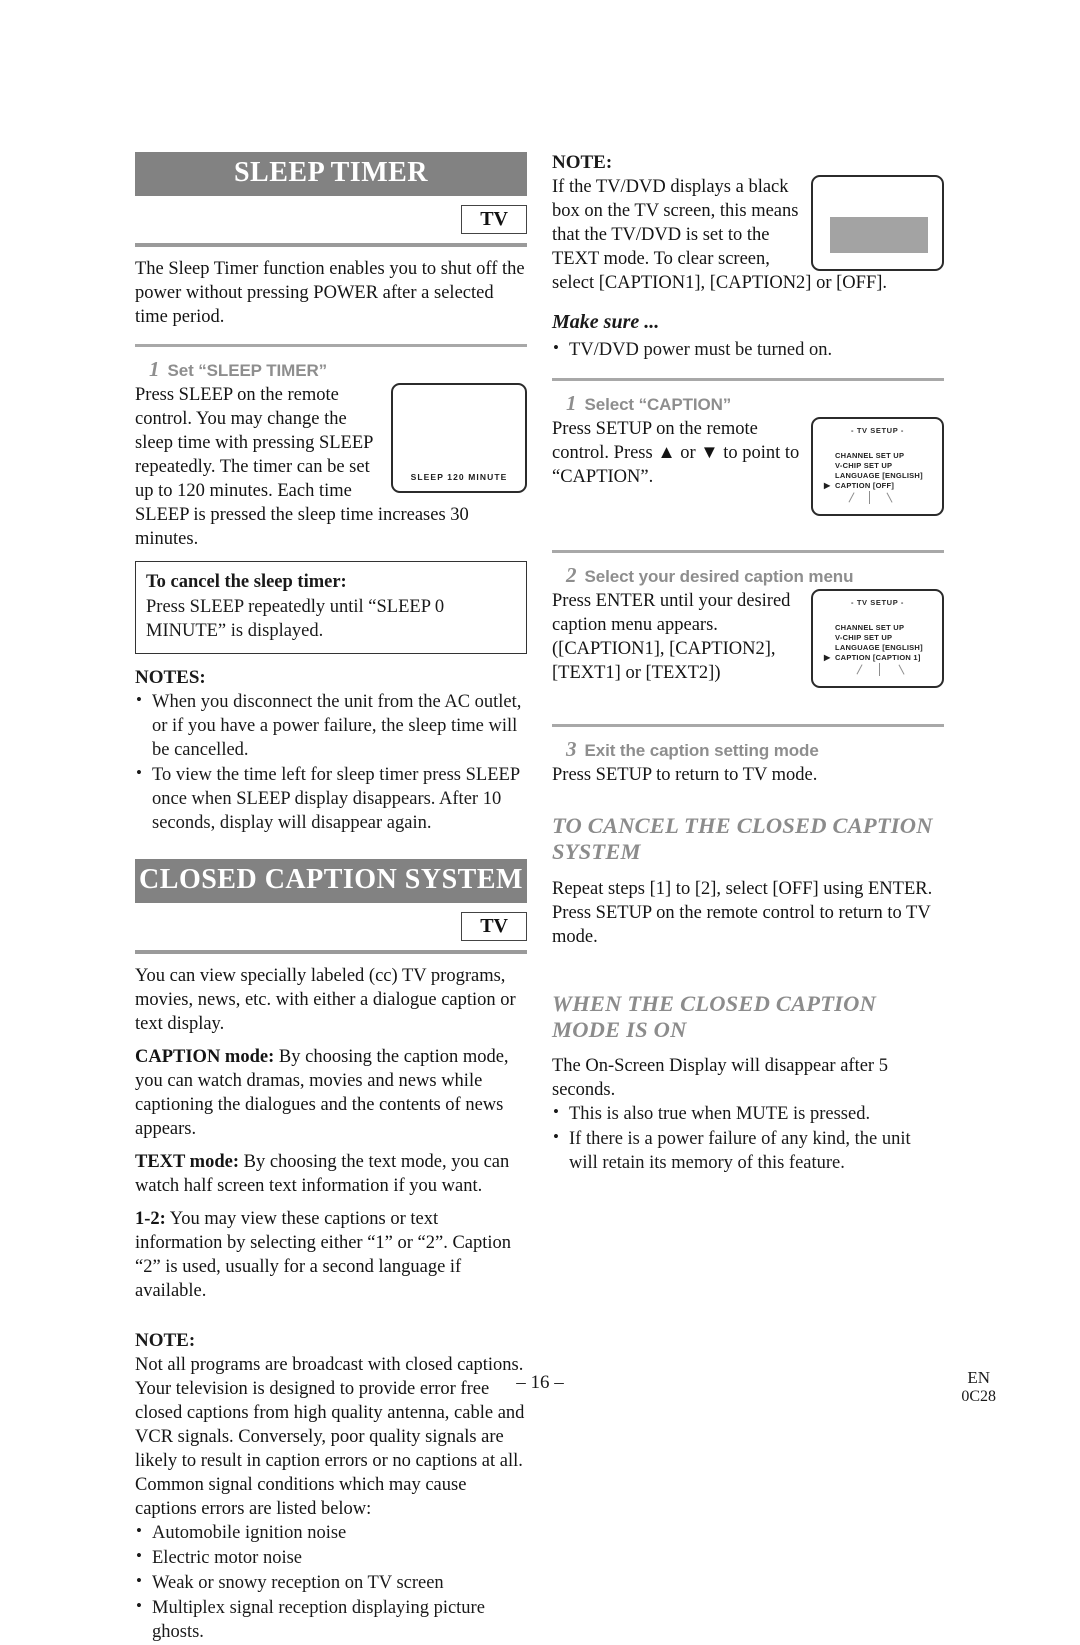  What do you see at coordinates (748, 1113) in the screenshot?
I see `list-item: This is also true when MUTE is pressed.` at bounding box center [748, 1113].